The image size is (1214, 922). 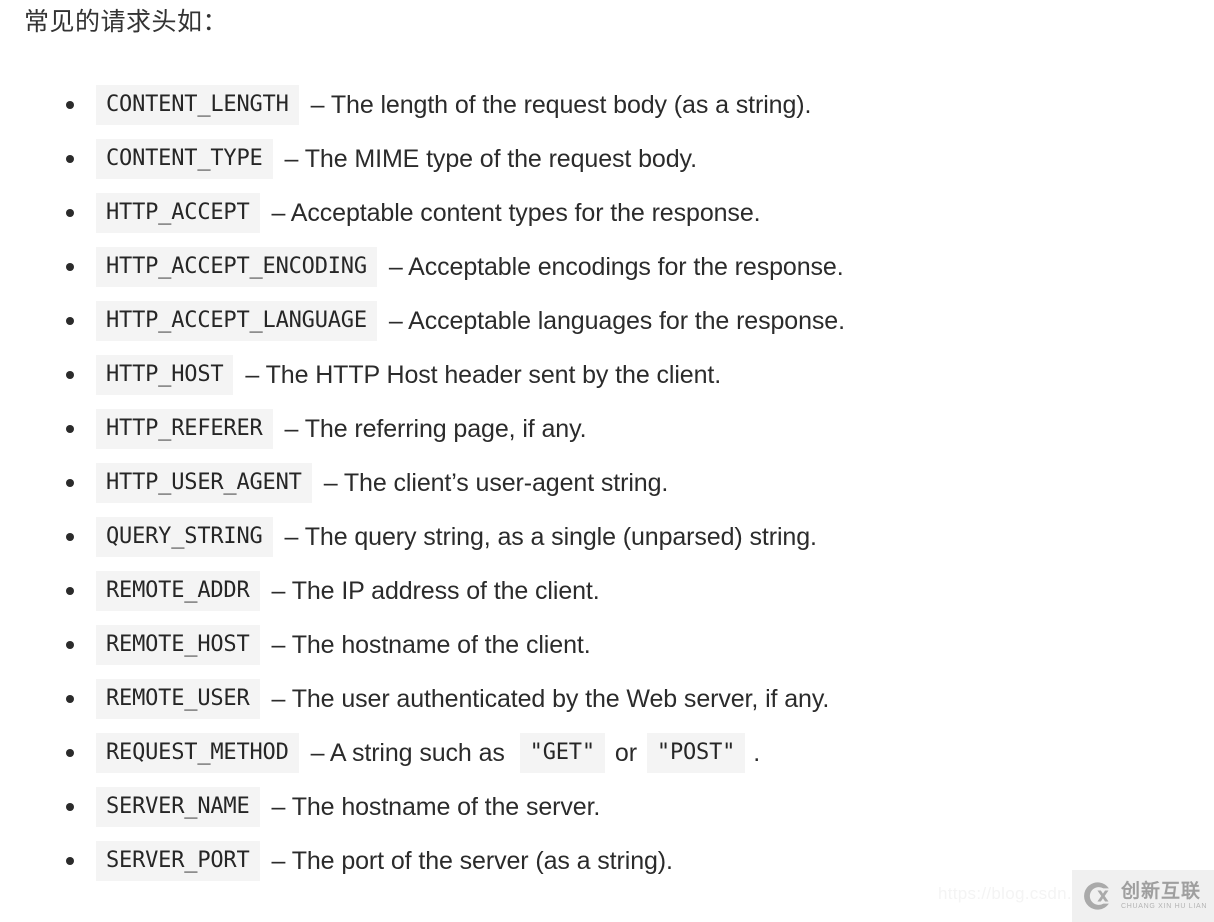 What do you see at coordinates (197, 105) in the screenshot?
I see `header-variable-code: CONTENT_LENGTH` at bounding box center [197, 105].